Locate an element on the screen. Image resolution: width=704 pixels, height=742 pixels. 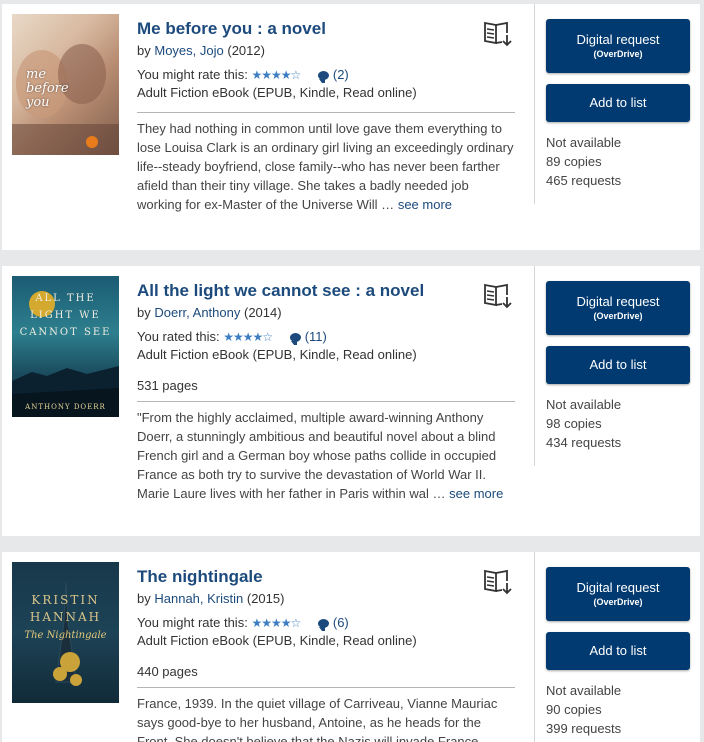
availability-info: Not available 89 copies 465 requests is located at coordinates (583, 161).